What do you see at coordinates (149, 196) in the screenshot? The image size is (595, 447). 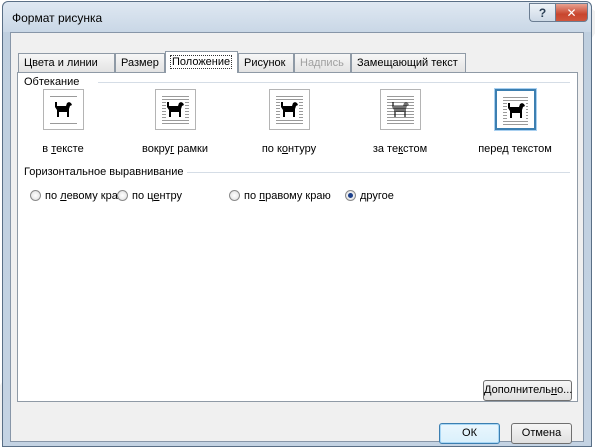 I see `radio-align-center: по центру` at bounding box center [149, 196].